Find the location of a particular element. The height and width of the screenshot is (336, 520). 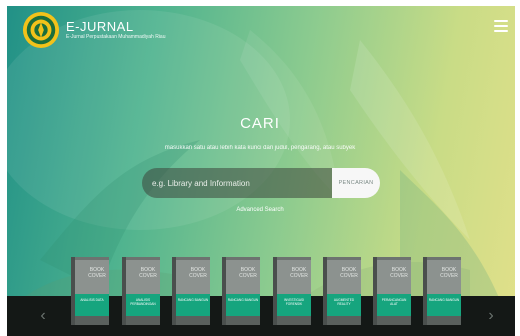

frame-left is located at coordinates (3, 168).